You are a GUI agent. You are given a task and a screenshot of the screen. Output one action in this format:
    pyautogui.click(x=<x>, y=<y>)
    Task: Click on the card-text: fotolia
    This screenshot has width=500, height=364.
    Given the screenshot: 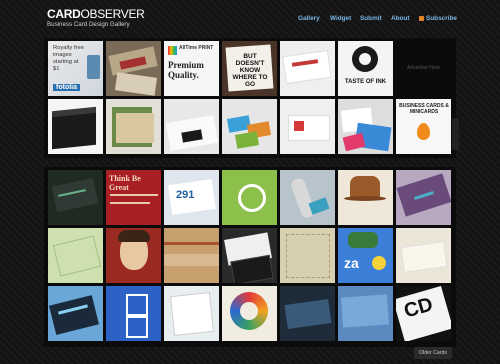 What is the action you would take?
    pyautogui.click(x=66, y=87)
    